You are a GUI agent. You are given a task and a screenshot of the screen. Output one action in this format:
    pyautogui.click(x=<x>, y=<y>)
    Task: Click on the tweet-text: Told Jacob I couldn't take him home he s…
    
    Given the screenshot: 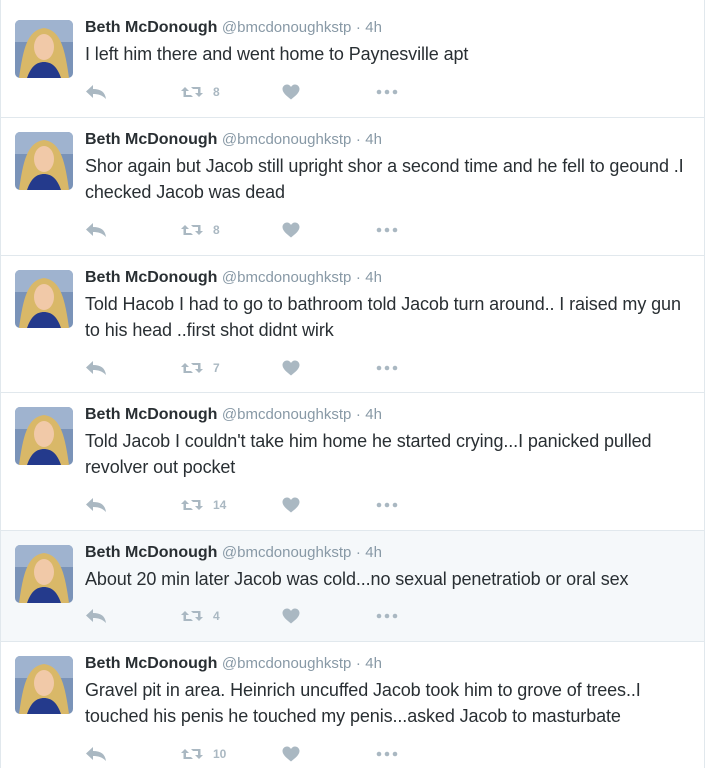 What is the action you would take?
    pyautogui.click(x=368, y=454)
    